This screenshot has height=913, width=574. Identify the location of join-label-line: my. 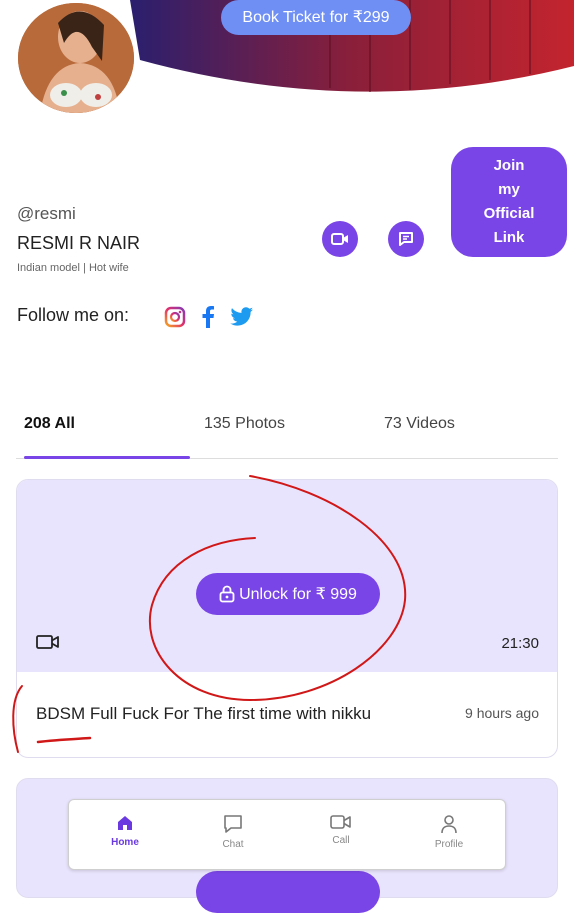
(509, 189).